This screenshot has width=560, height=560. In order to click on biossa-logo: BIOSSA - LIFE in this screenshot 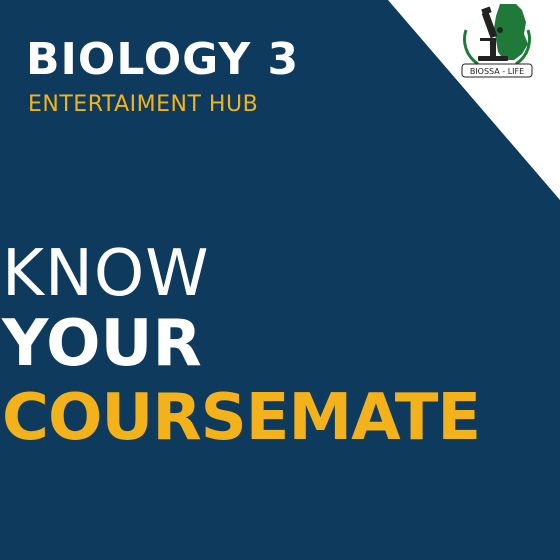, I will do `click(497, 41)`.